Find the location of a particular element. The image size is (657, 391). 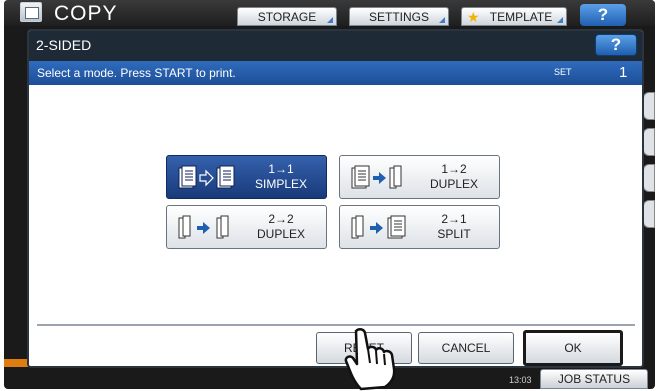

duplex-1-to-2-icon is located at coordinates (376, 177).